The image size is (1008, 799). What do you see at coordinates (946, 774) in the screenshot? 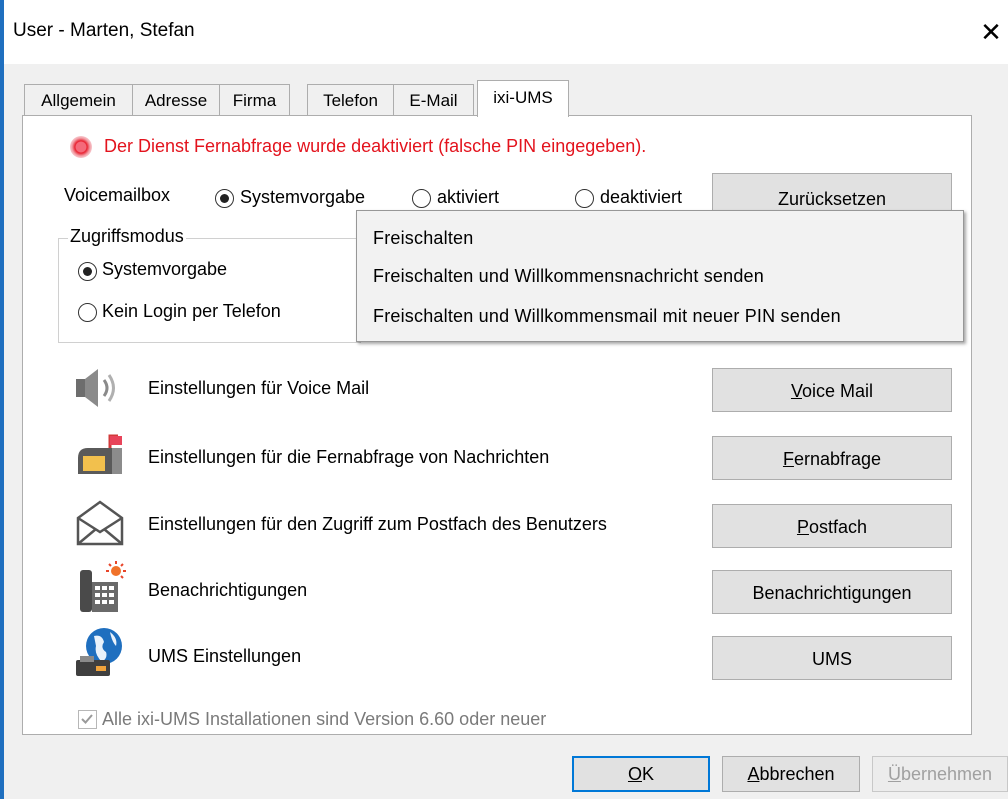
I see `button-label: bernehmen` at bounding box center [946, 774].